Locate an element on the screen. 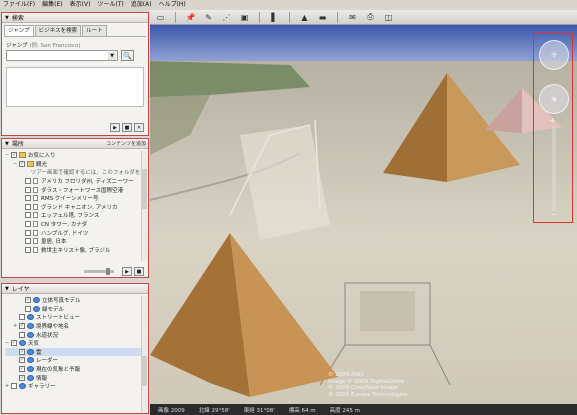 The width and height of the screenshot is (577, 415). places-scrollbar is located at coordinates (144, 206).